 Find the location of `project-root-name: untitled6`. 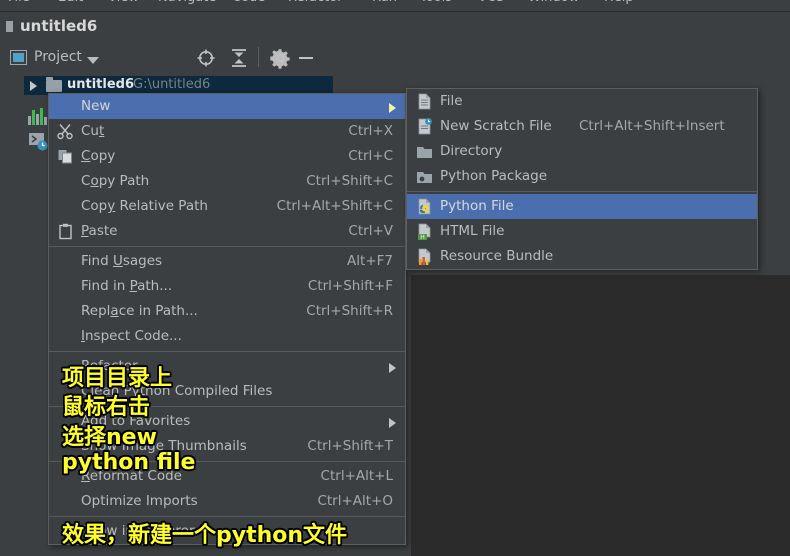

project-root-name: untitled6 is located at coordinates (101, 84).